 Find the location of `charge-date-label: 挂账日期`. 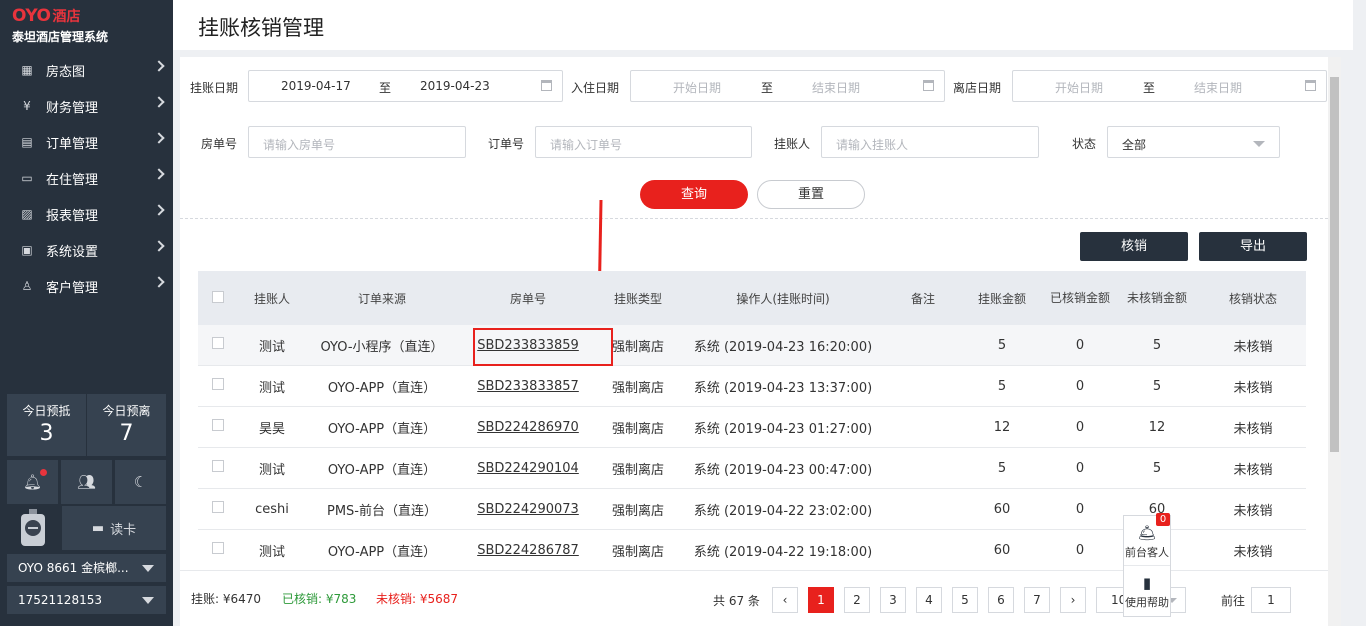

charge-date-label: 挂账日期 is located at coordinates (214, 88).